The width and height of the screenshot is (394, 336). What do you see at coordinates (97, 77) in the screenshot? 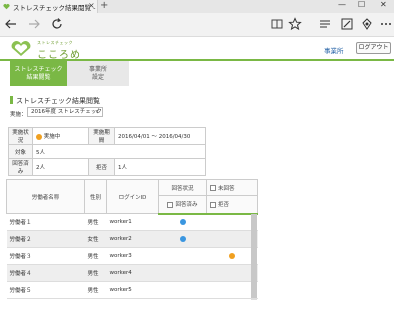
I see `tab-label-line2: 設定` at bounding box center [97, 77].